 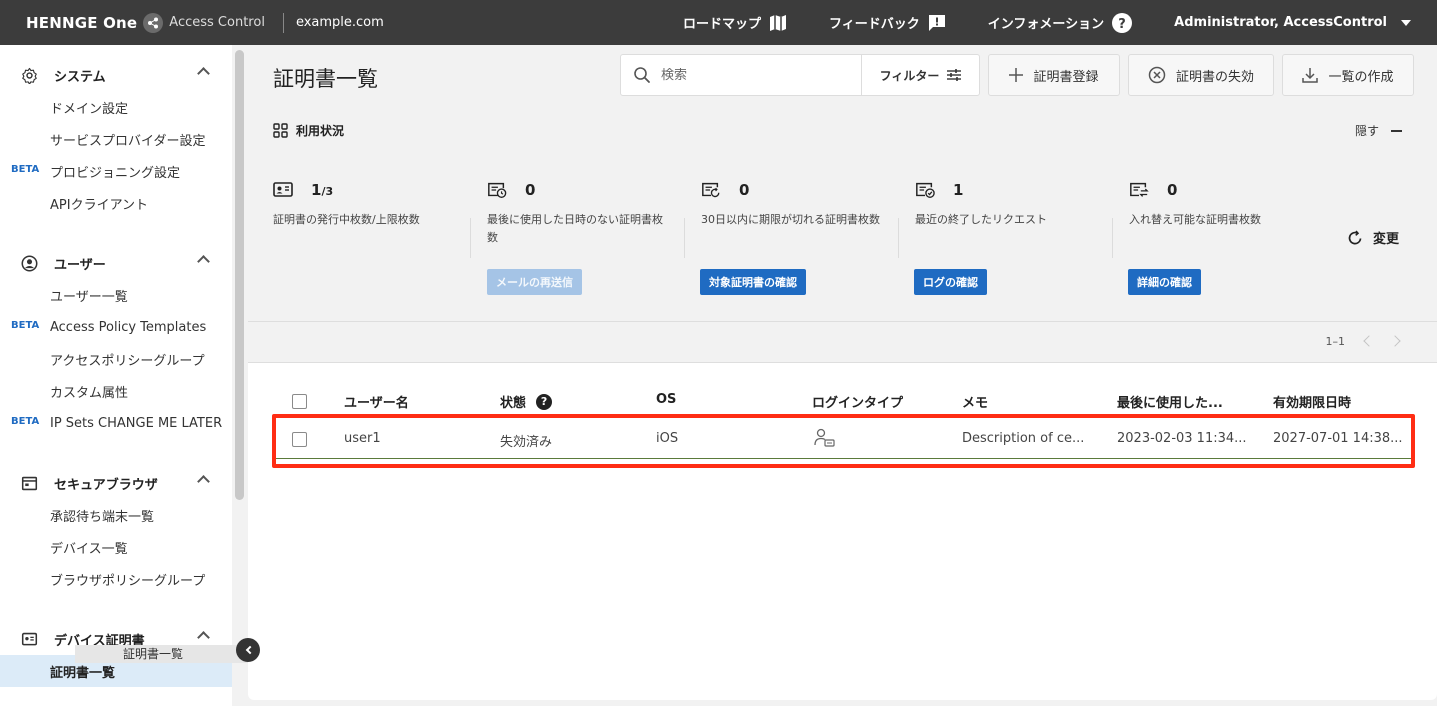 What do you see at coordinates (153, 22) in the screenshot?
I see `brand-logo-icon` at bounding box center [153, 22].